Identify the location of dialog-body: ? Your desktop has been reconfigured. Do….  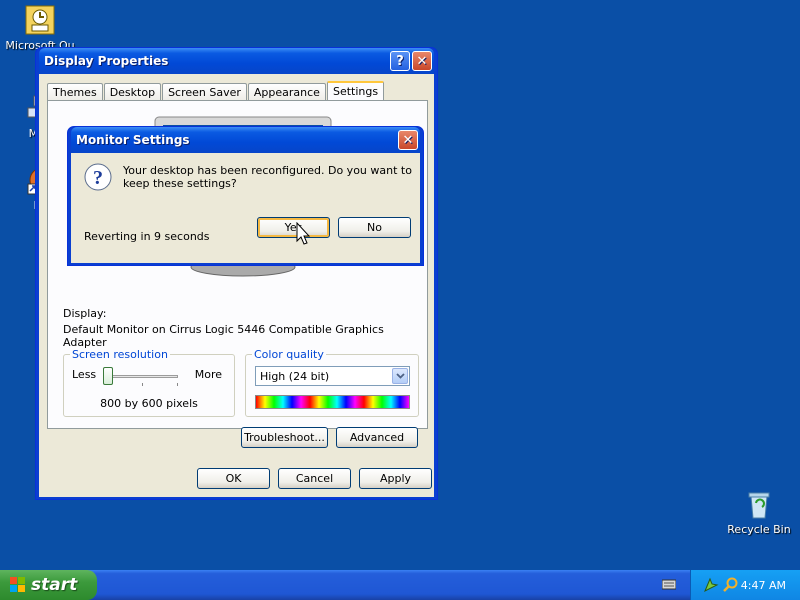
(245, 208).